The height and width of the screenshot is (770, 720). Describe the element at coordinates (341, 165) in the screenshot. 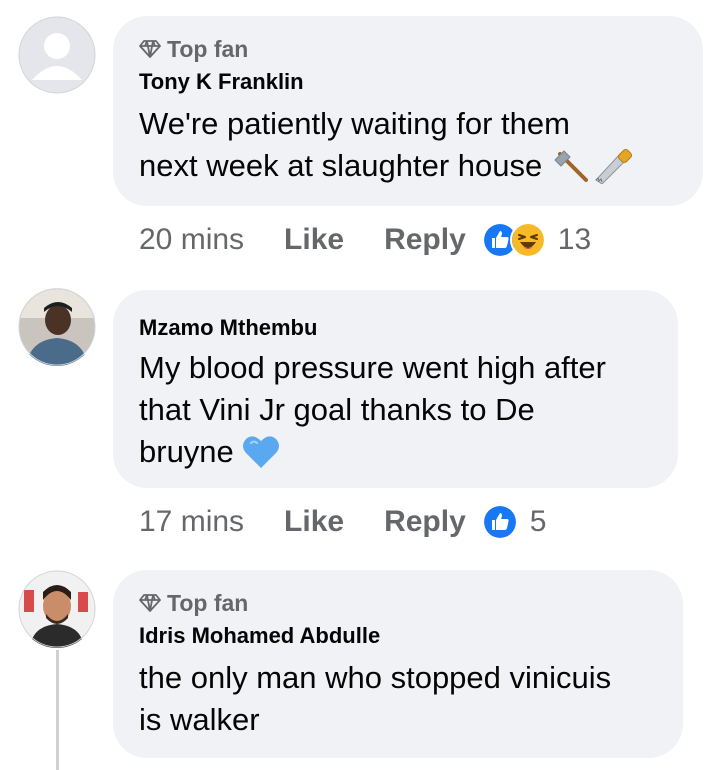

I see `comment-line-text: next week at slaughter house` at that location.